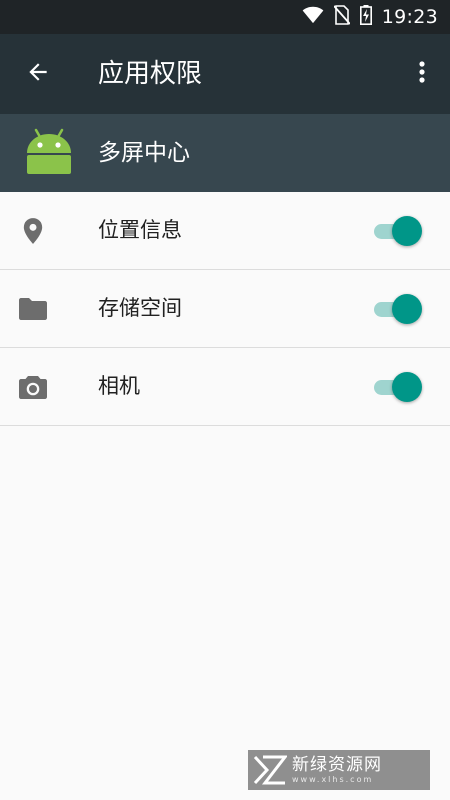 The height and width of the screenshot is (800, 450). I want to click on watermark: 新绿资源网 www.xlhs.com, so click(339, 770).